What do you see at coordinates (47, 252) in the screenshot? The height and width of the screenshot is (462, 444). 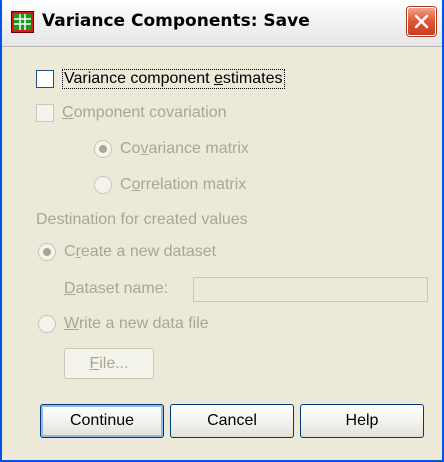 I see `create-dataset-radio` at bounding box center [47, 252].